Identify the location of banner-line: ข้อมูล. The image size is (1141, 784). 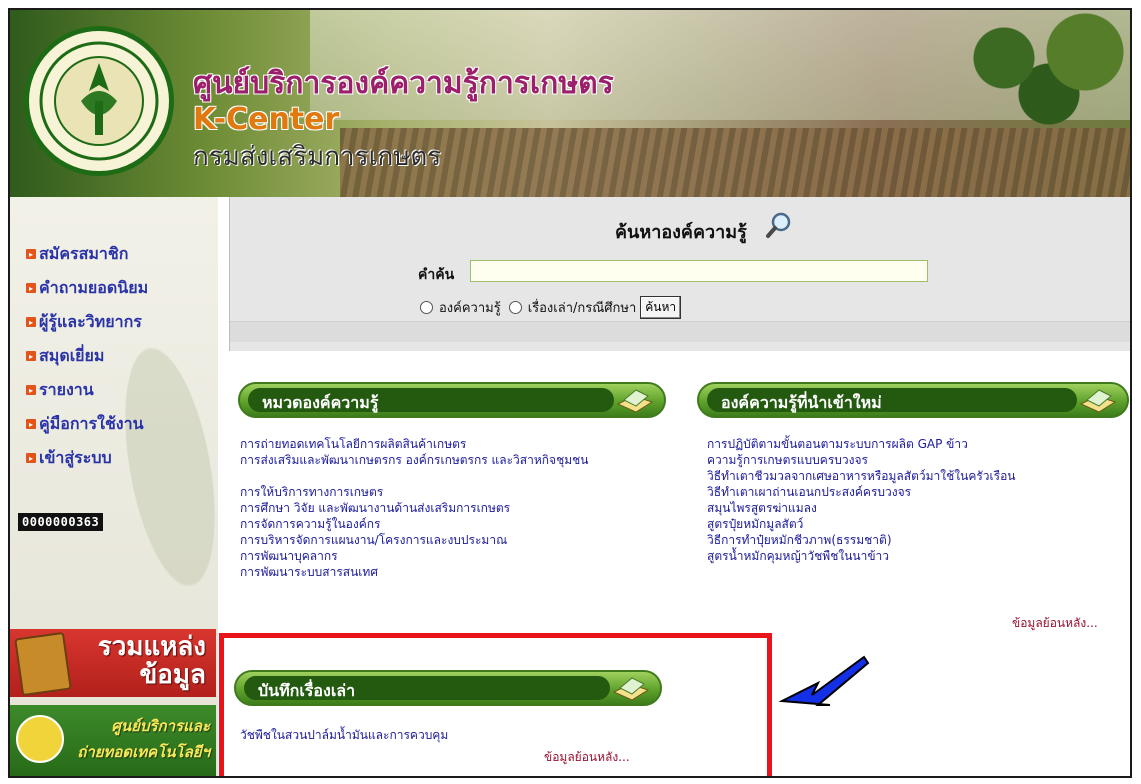
(172, 675).